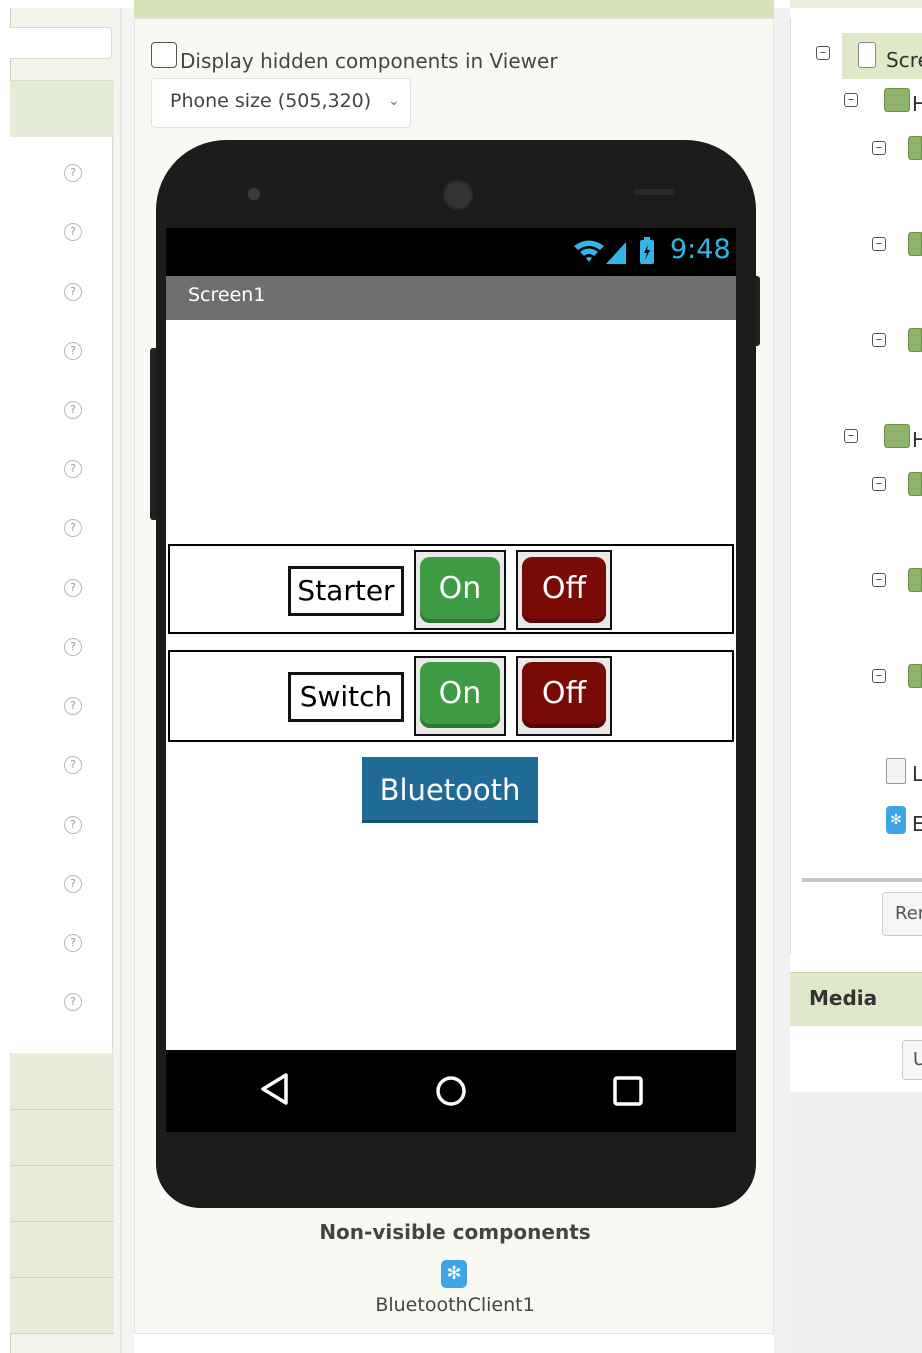  Describe the element at coordinates (271, 101) in the screenshot. I see `phone-size-value: Phone size (505,320)` at that location.